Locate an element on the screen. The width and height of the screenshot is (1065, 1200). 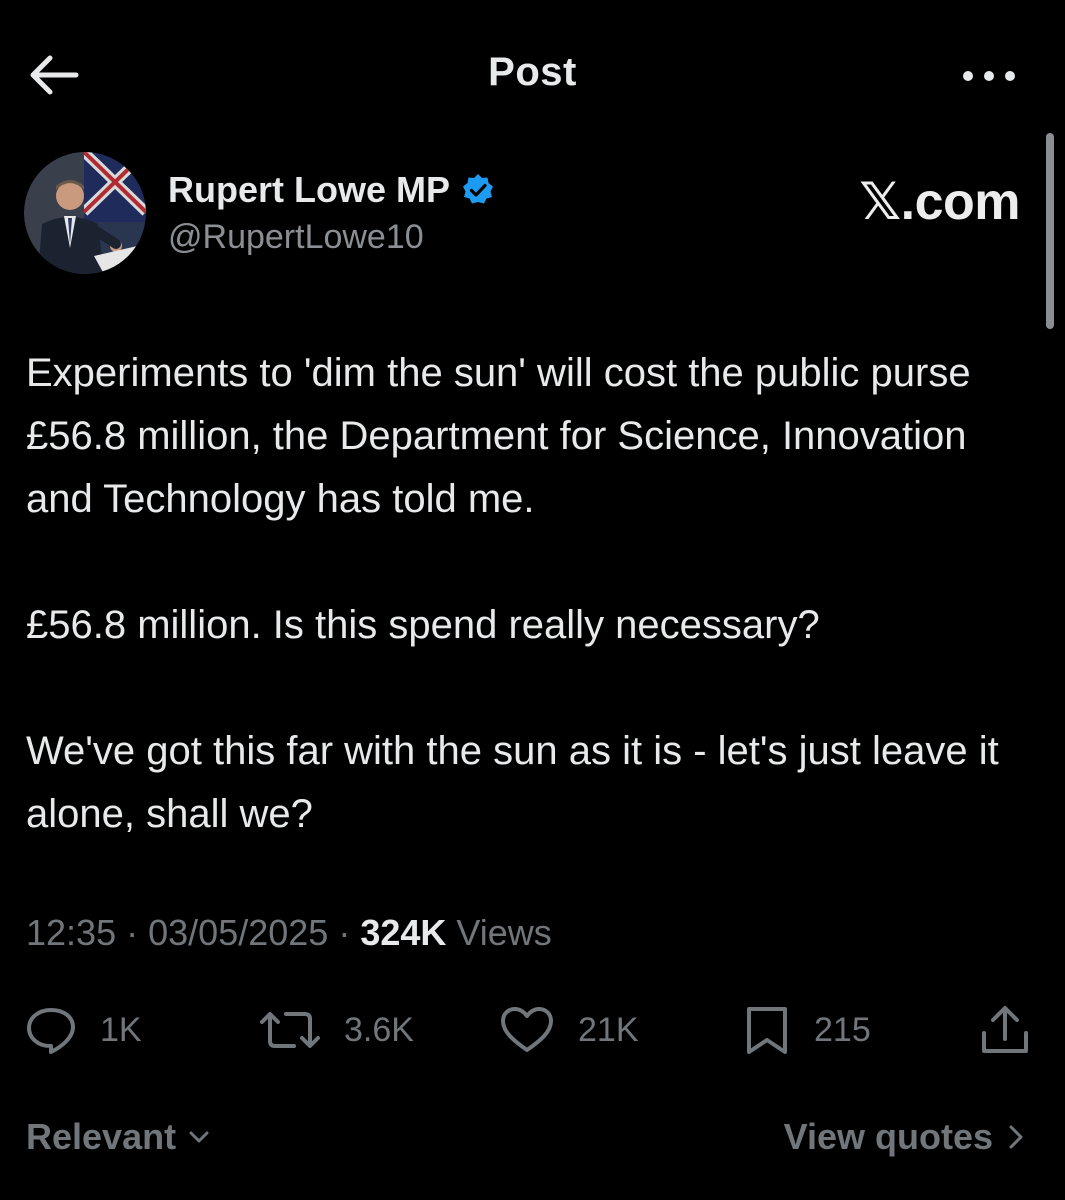
avatar-photo is located at coordinates (85, 213).